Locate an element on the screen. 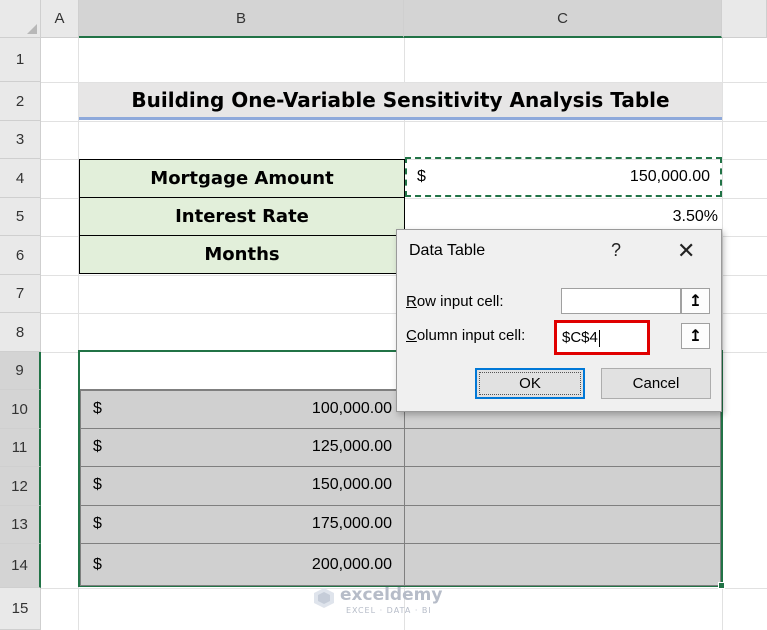 The width and height of the screenshot is (767, 630). row-header-8: 8 is located at coordinates (20, 332).